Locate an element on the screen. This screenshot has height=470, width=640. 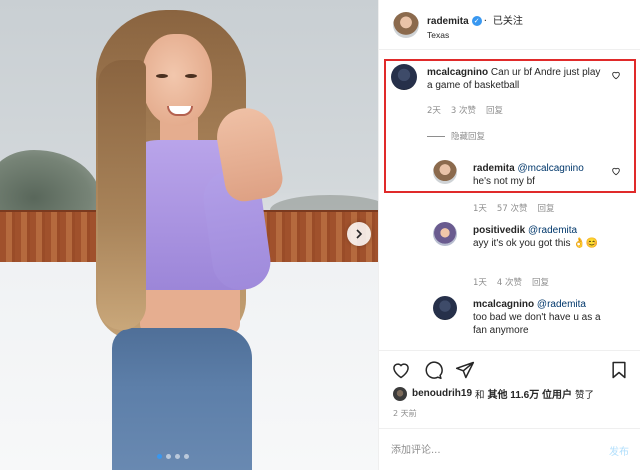
post-comment-button: 发布 is located at coordinates (619, 450).